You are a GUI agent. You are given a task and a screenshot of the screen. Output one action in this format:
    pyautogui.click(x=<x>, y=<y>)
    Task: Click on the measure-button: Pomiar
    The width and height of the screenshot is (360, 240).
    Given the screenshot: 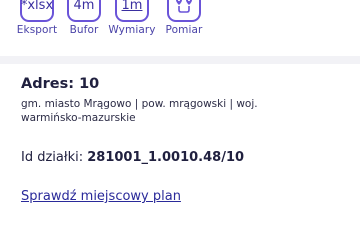 What is the action you would take?
    pyautogui.click(x=184, y=18)
    